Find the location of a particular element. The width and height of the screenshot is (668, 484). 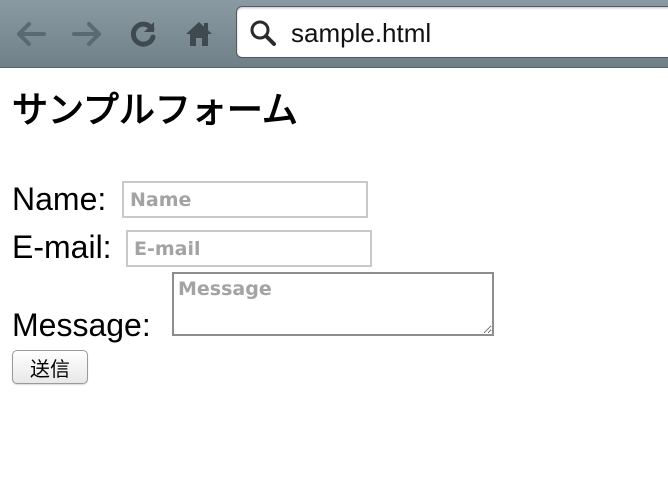

message-label: Message: is located at coordinates (81, 325).